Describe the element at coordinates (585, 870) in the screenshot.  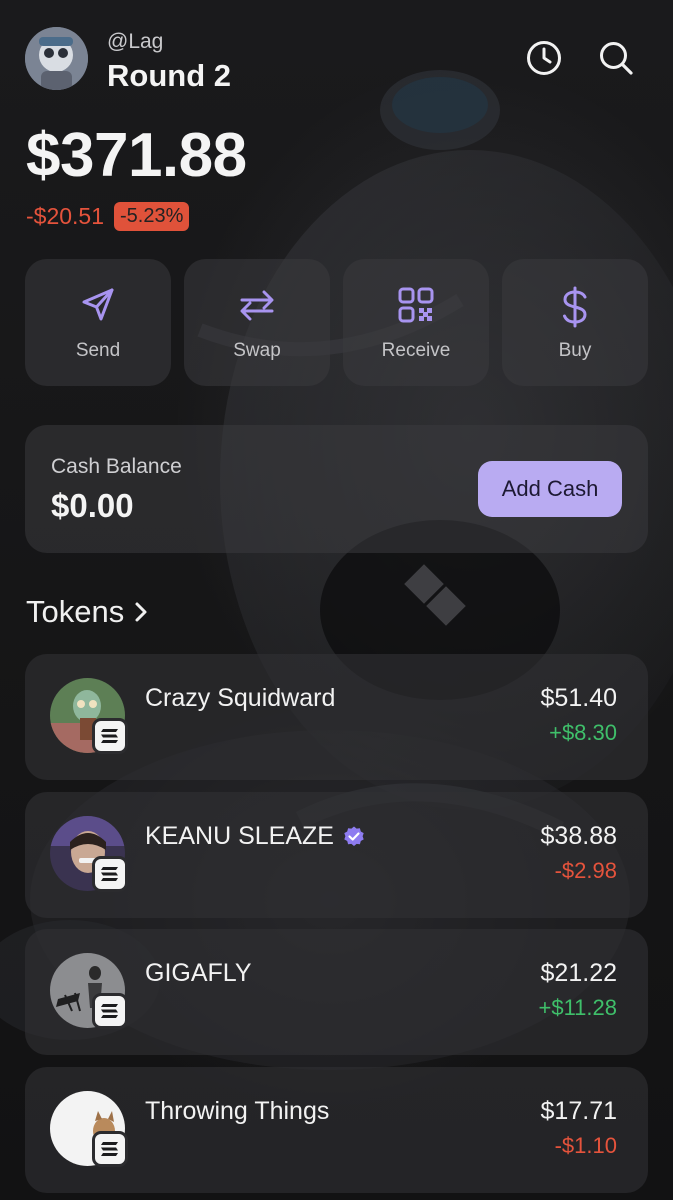
I see `token-change: -$2.98` at that location.